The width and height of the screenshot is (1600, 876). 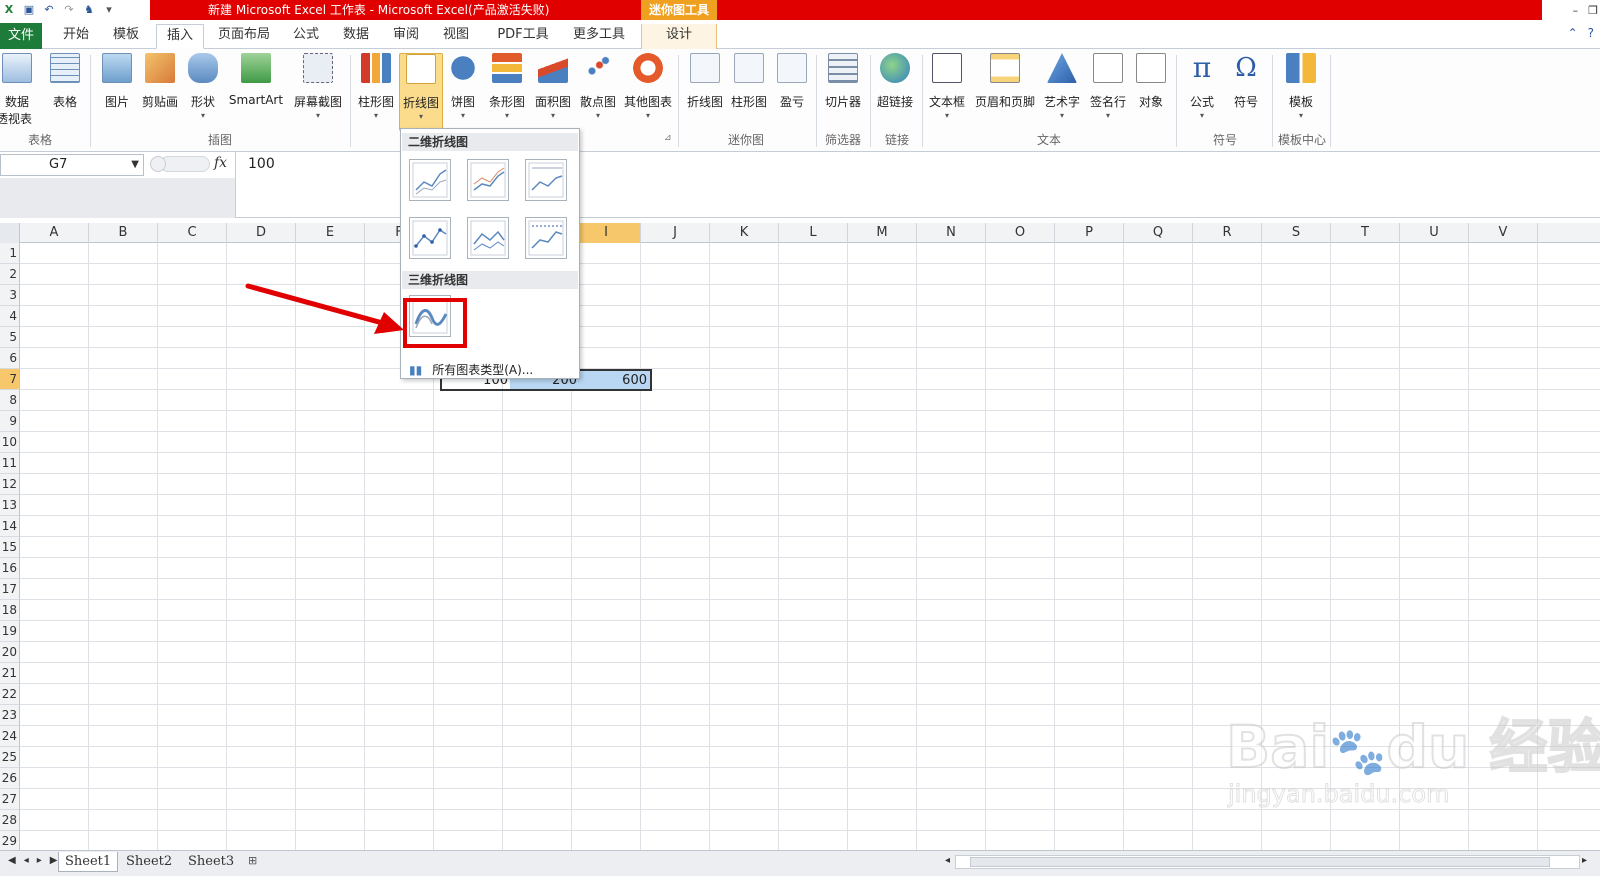 What do you see at coordinates (843, 81) in the screenshot?
I see `slicer-button: 切片器` at bounding box center [843, 81].